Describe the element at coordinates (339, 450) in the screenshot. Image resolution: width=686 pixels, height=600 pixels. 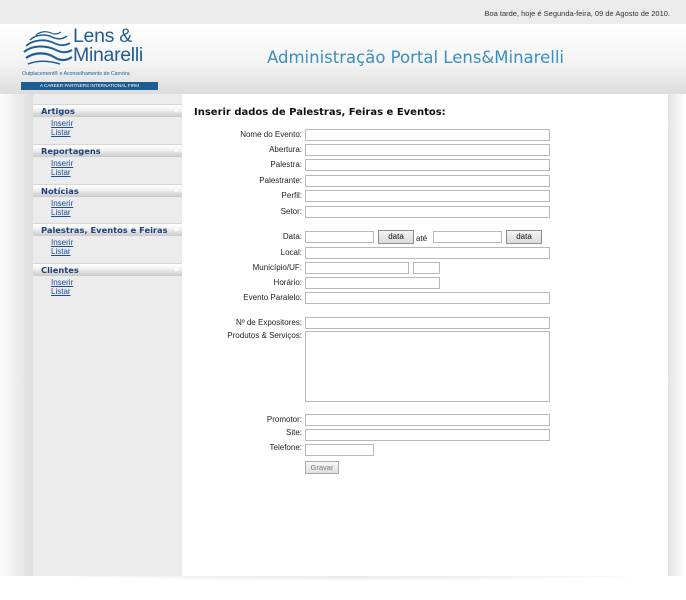
I see `telefone-input` at that location.